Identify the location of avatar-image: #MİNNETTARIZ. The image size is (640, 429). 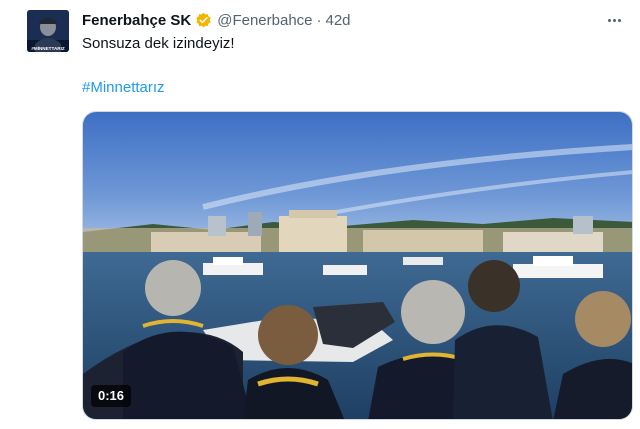
(48, 31).